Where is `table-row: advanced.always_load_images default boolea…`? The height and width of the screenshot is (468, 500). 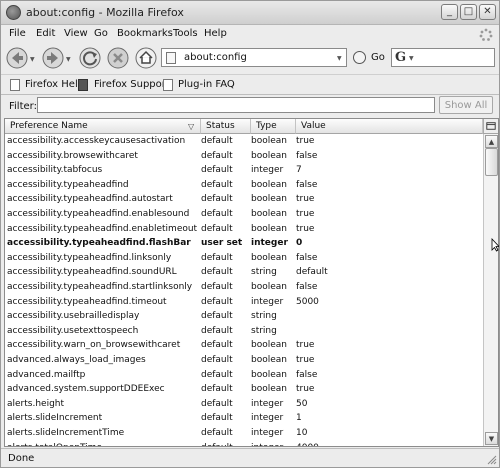
table-row: advanced.always_load_images default boolea… is located at coordinates (244, 360).